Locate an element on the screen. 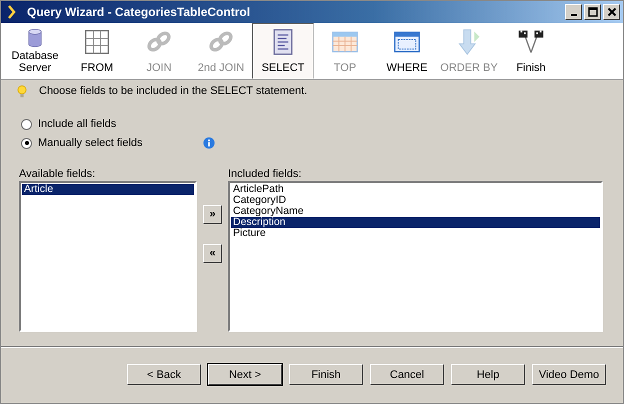 The image size is (624, 404). wizard-step: Finish is located at coordinates (531, 51).